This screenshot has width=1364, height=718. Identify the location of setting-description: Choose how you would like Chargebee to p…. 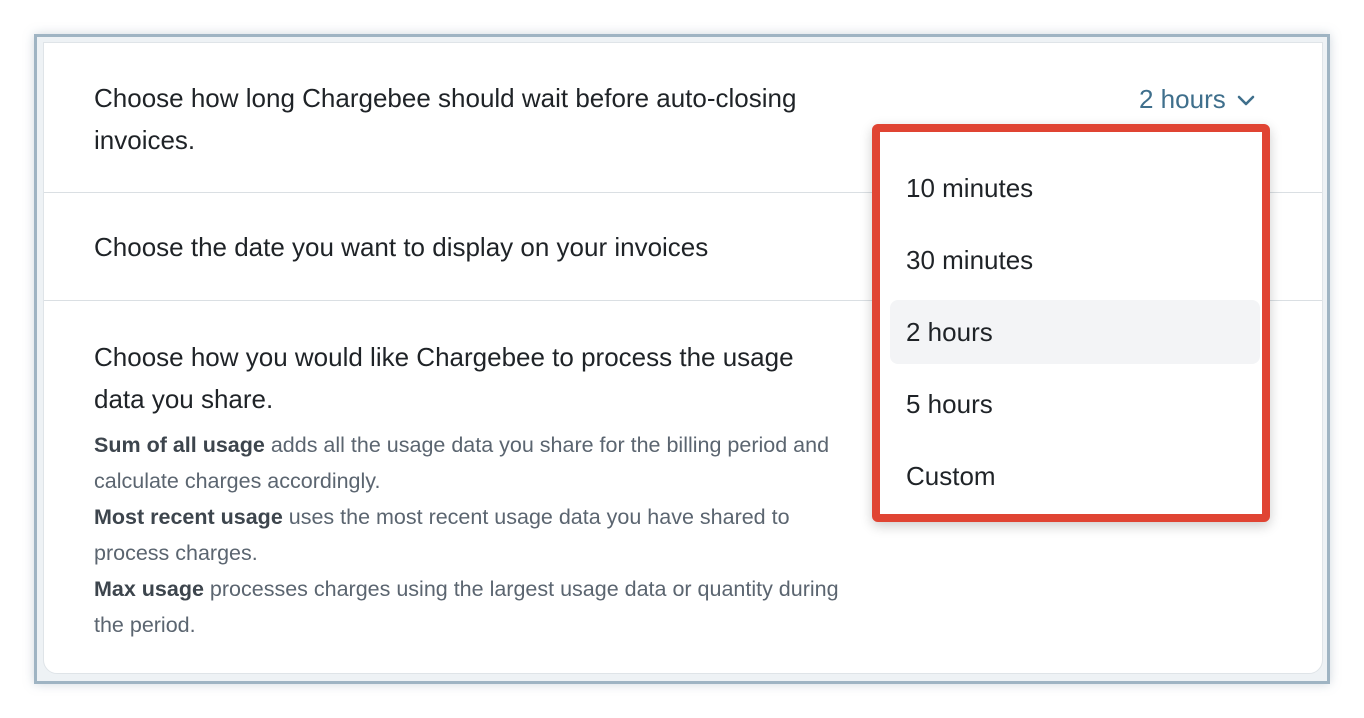
(444, 378).